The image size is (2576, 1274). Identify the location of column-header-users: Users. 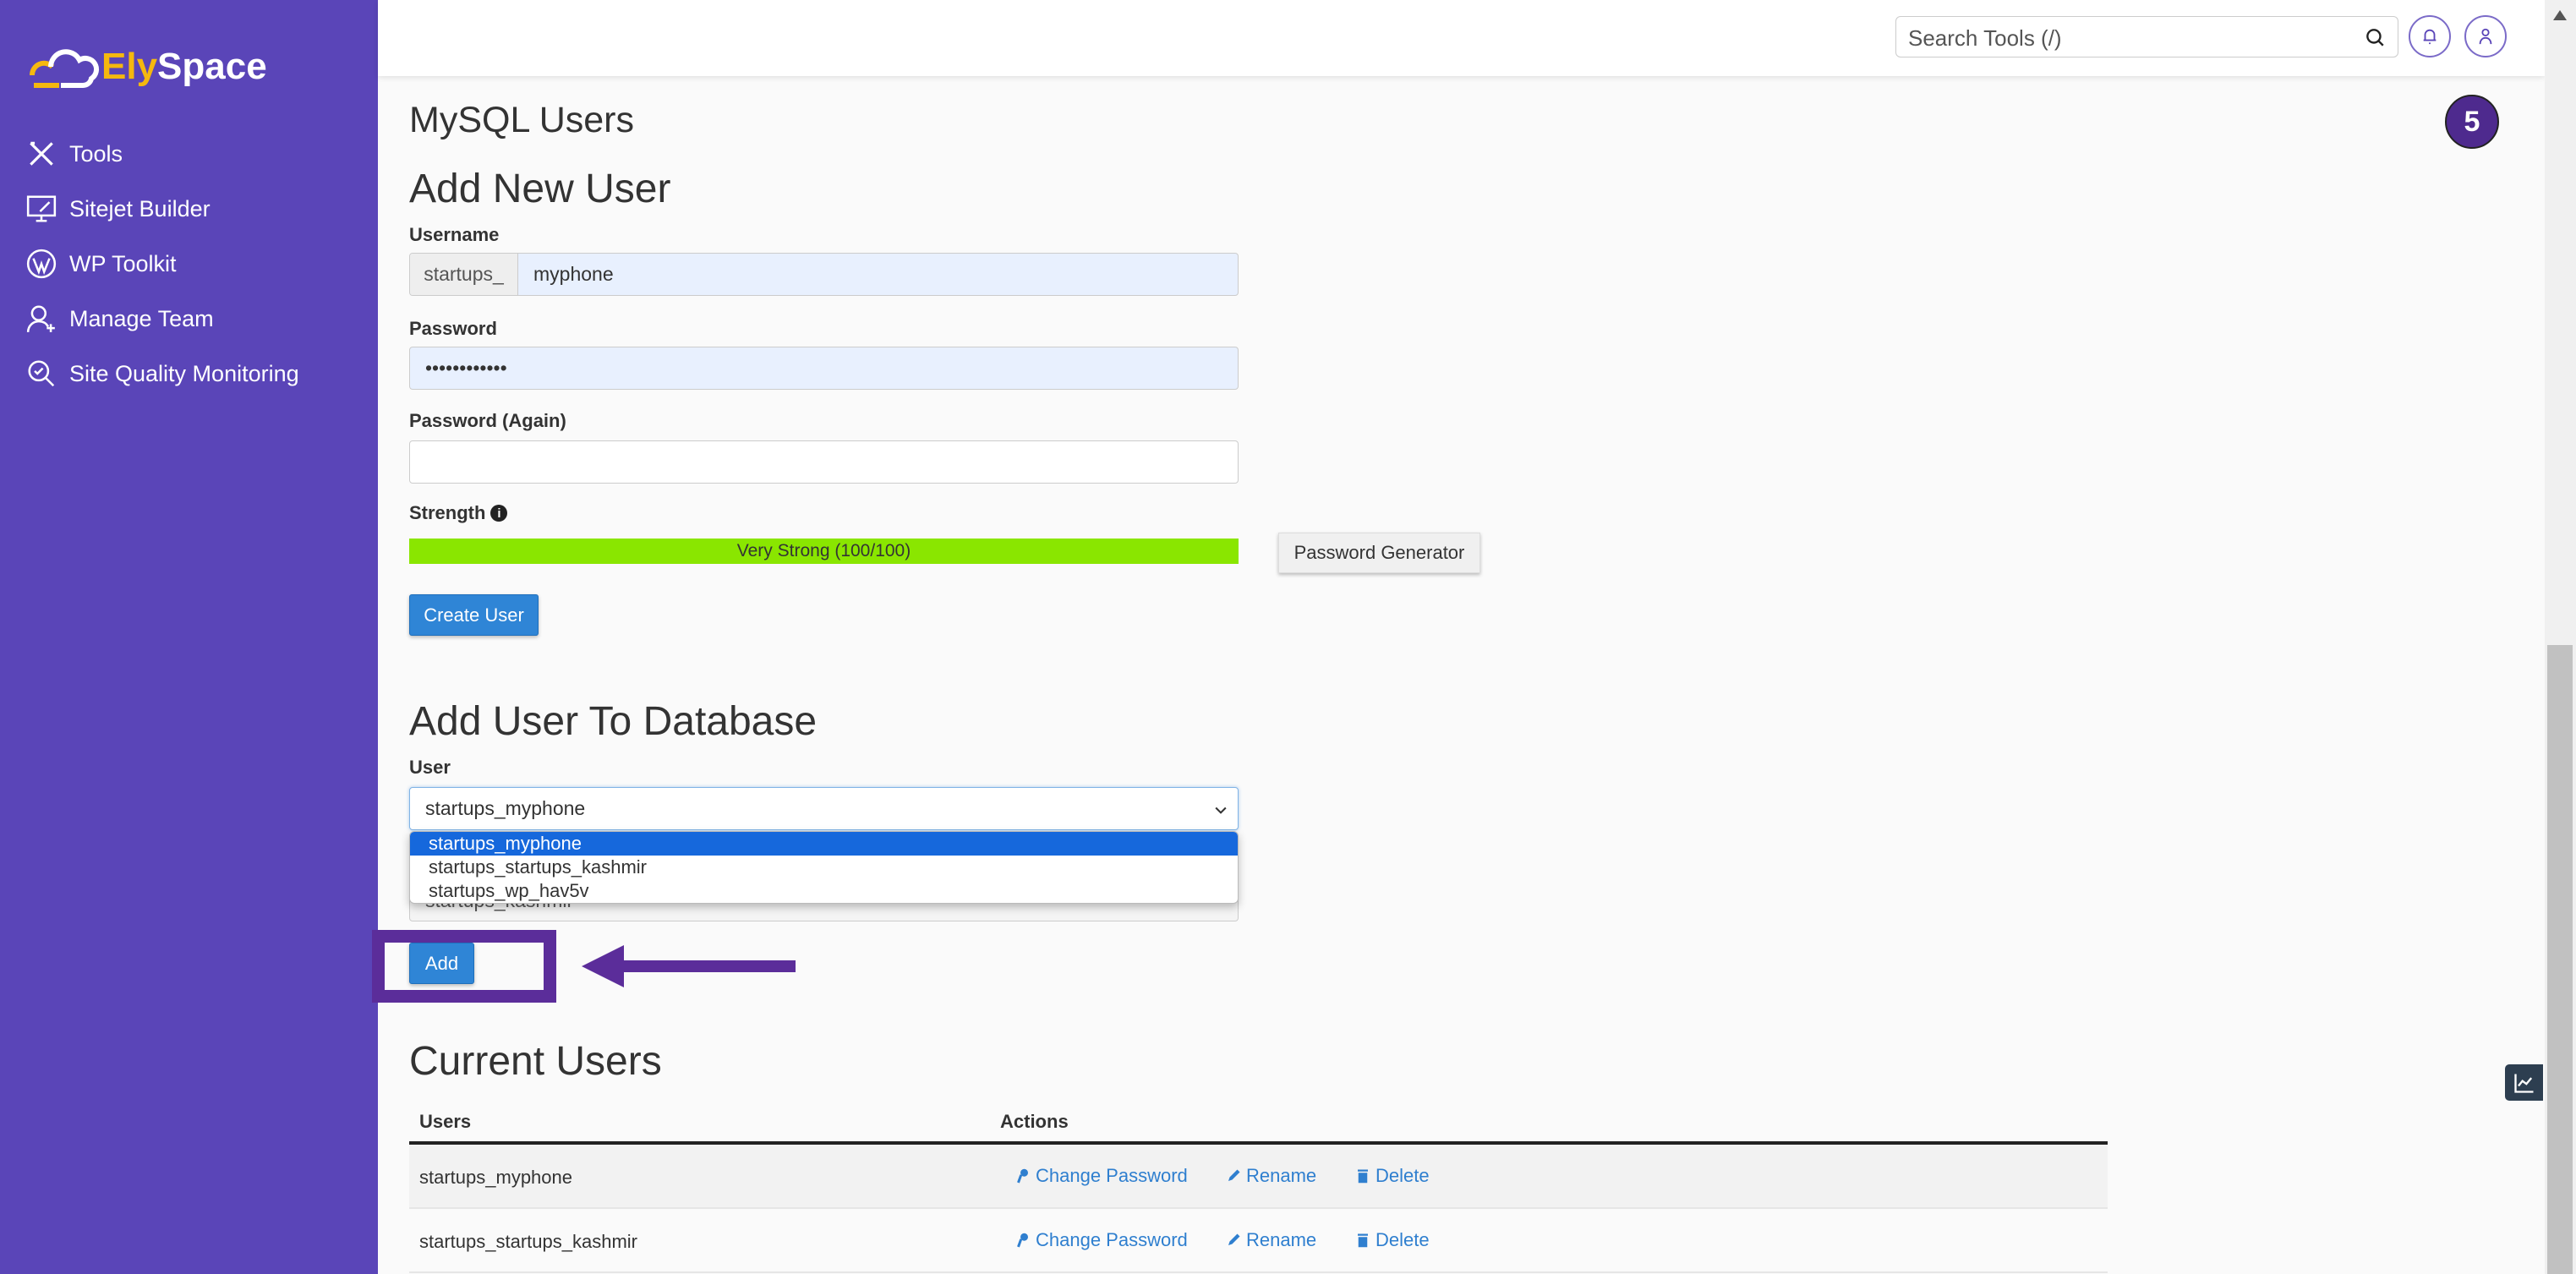
(445, 1121).